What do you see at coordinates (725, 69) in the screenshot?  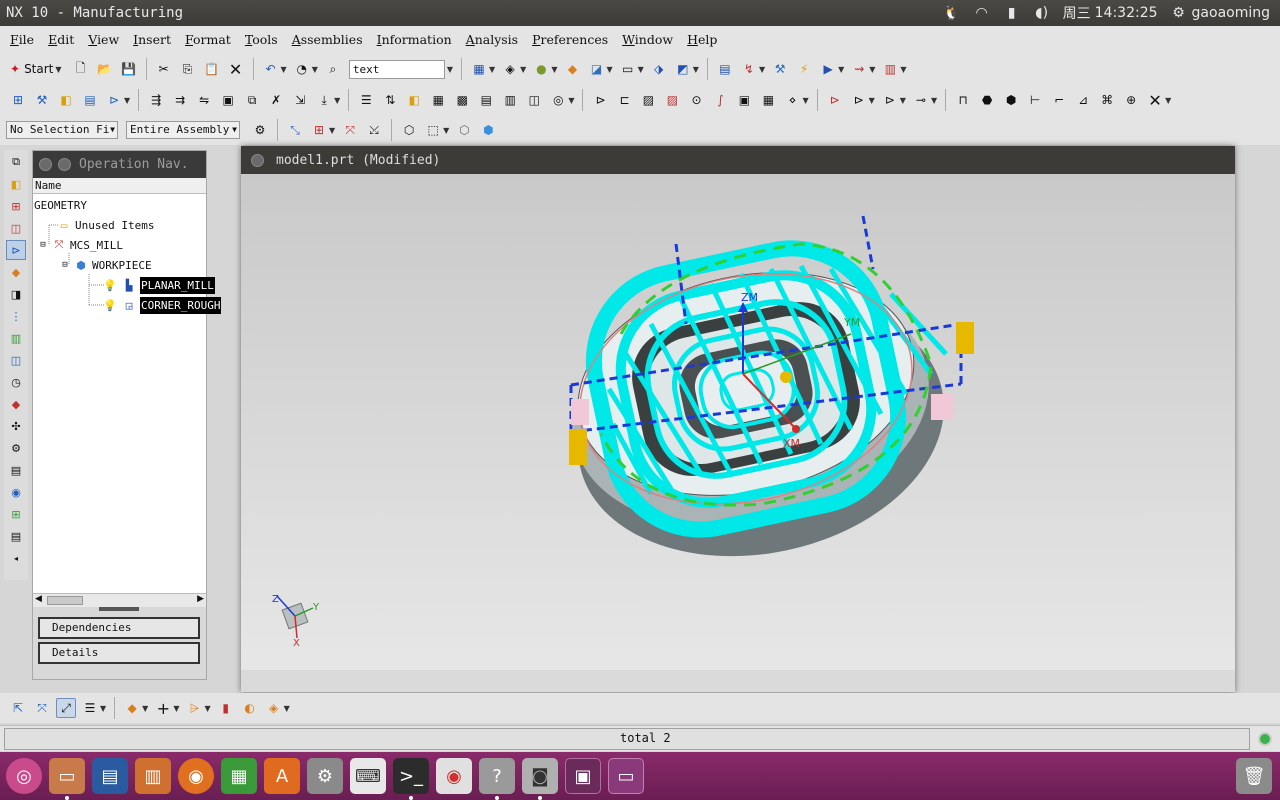 I see `workpiece-icon: ▤` at bounding box center [725, 69].